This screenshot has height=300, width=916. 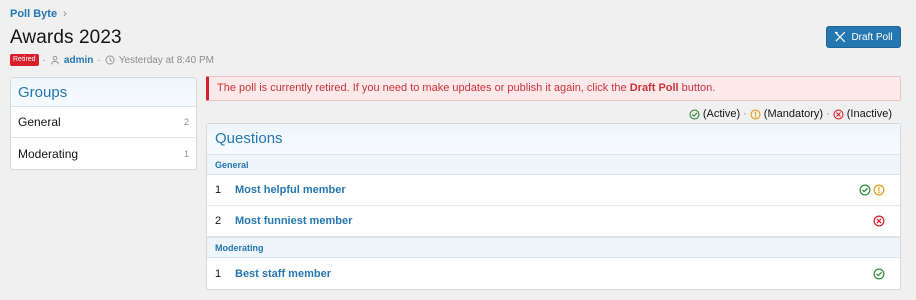 What do you see at coordinates (166, 60) in the screenshot?
I see `timestamp: Yesterday at 8:40 PM` at bounding box center [166, 60].